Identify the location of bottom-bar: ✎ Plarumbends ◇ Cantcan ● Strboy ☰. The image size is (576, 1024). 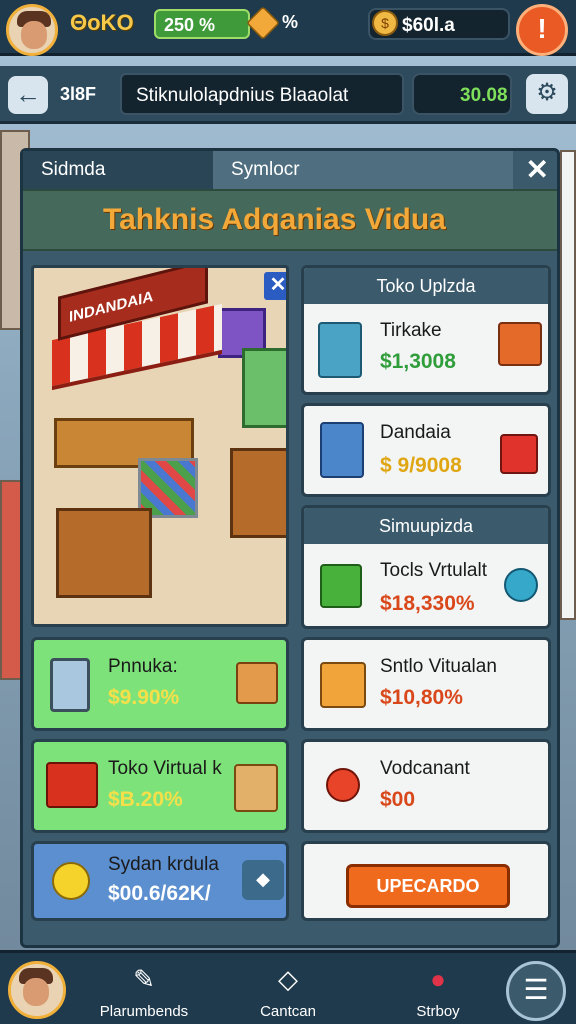
(288, 987).